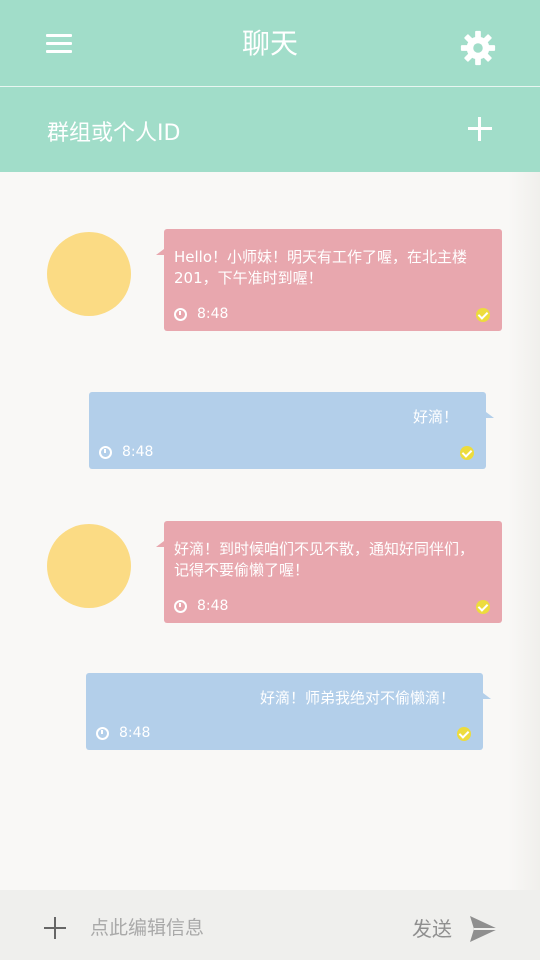 Image resolution: width=540 pixels, height=960 pixels. What do you see at coordinates (270, 129) in the screenshot?
I see `group-id-bar: 群组或个人ID` at bounding box center [270, 129].